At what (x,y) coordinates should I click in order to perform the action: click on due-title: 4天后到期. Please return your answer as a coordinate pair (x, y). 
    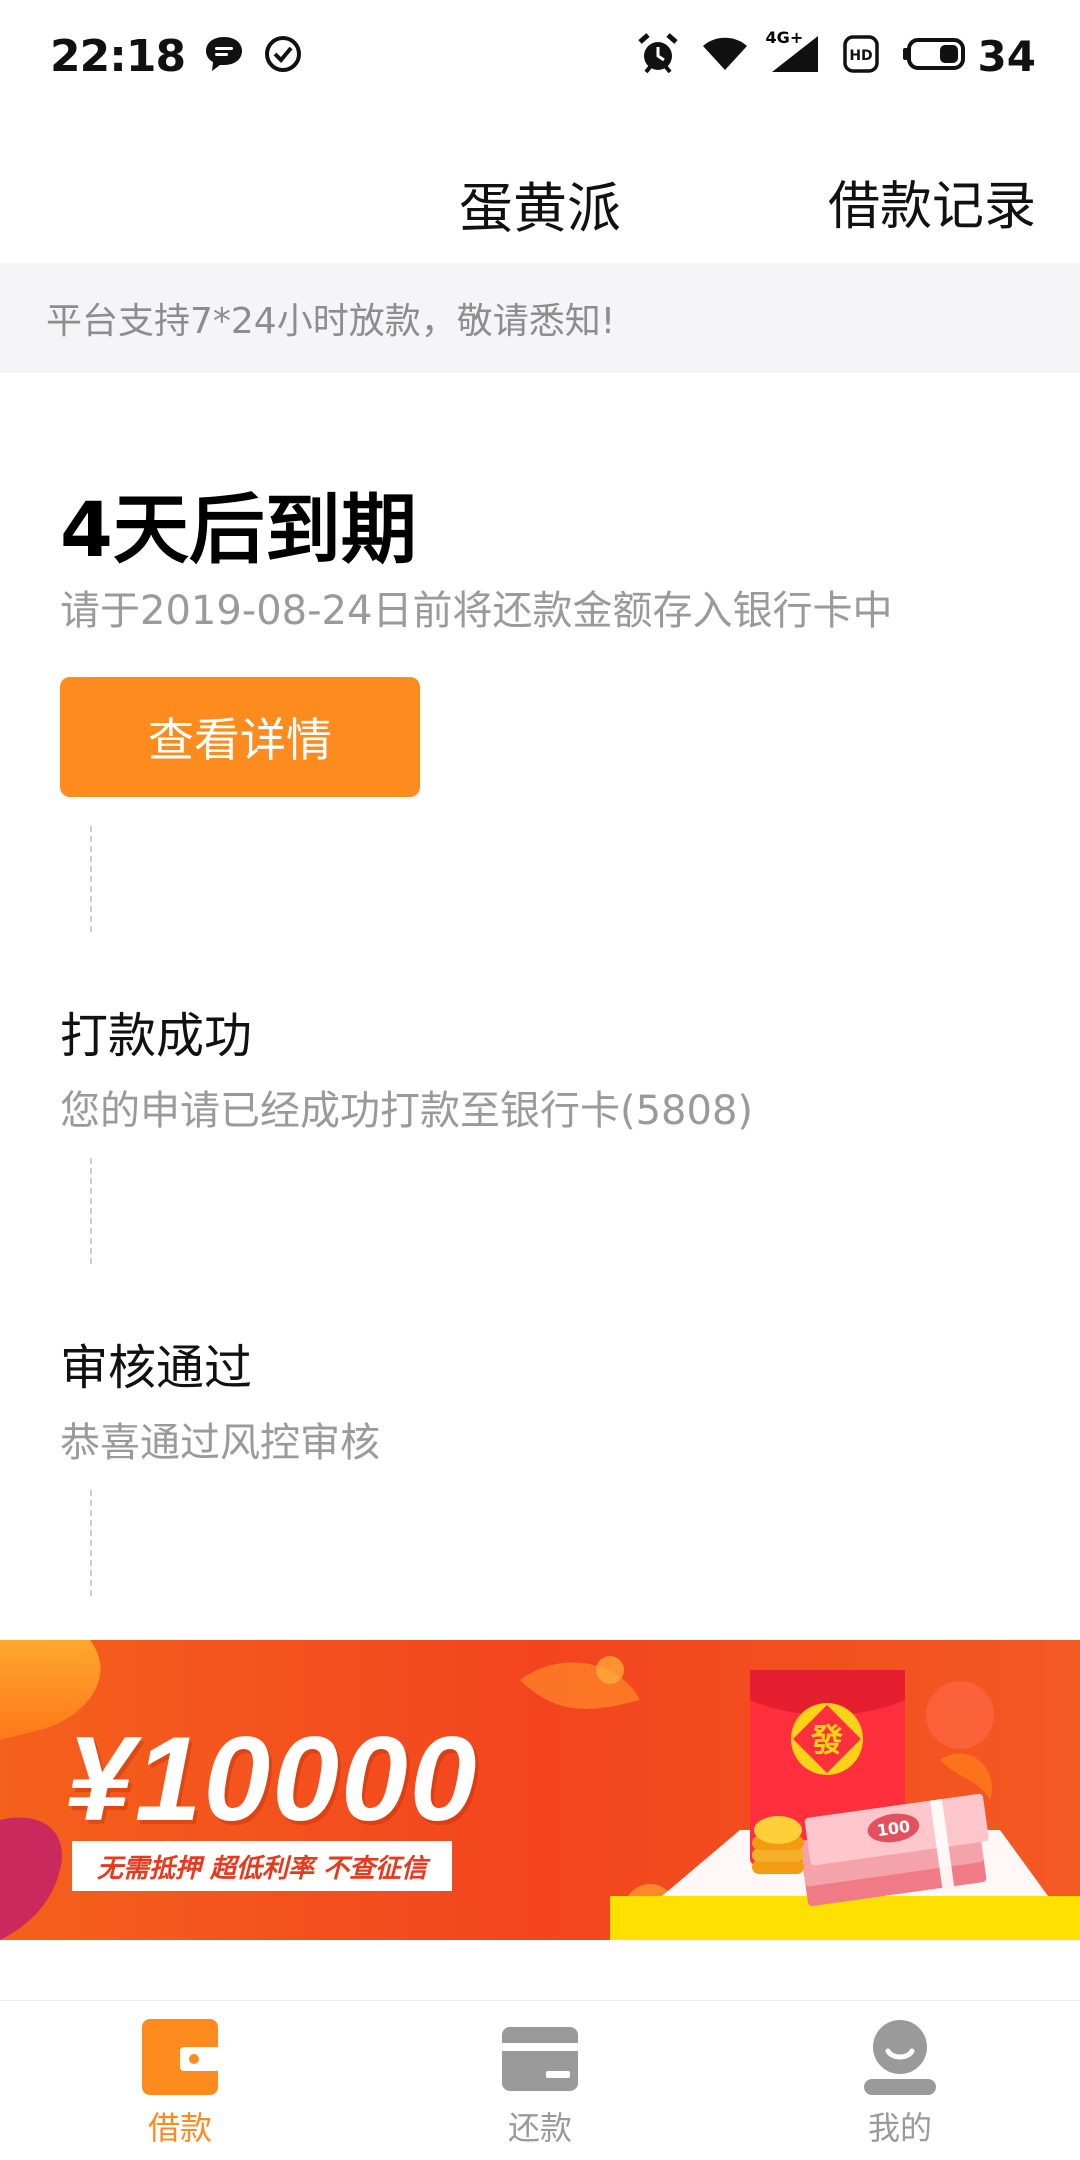
    Looking at the image, I should click on (238, 529).